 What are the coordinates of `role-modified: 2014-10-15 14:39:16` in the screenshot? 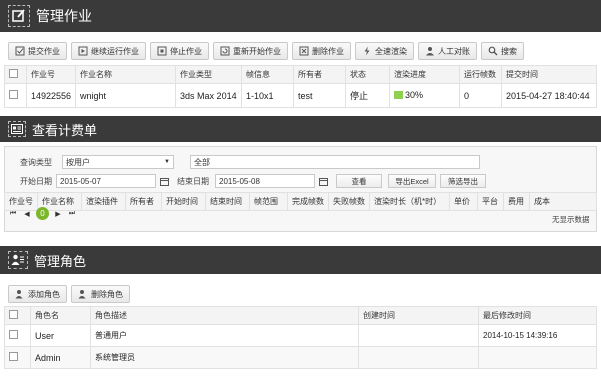 It's located at (537, 335).